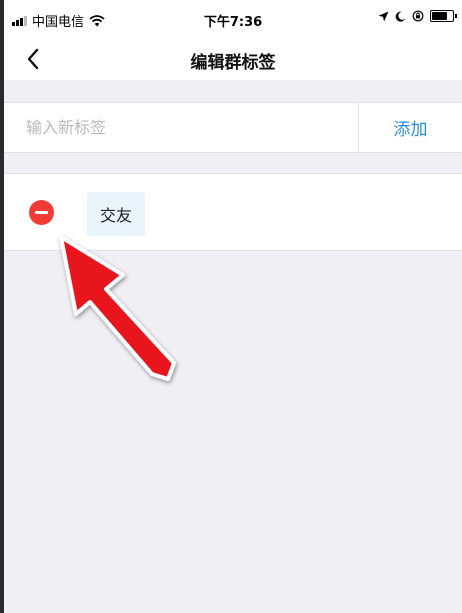 The width and height of the screenshot is (462, 613). What do you see at coordinates (233, 19) in the screenshot?
I see `status-bar: 中国电信 下午7:36` at bounding box center [233, 19].